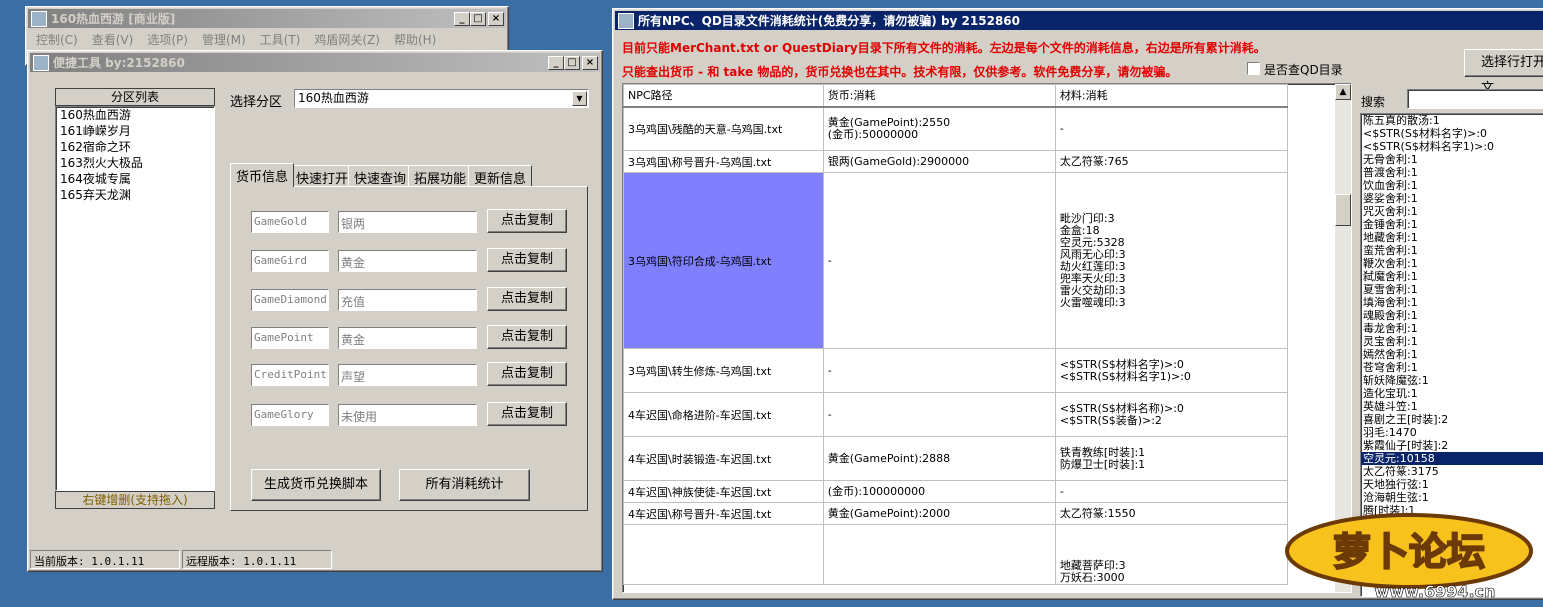 The width and height of the screenshot is (1543, 607). Describe the element at coordinates (723, 458) in the screenshot. I see `cell-path: 4车迟国\时装锻造-车迟国.txt` at that location.